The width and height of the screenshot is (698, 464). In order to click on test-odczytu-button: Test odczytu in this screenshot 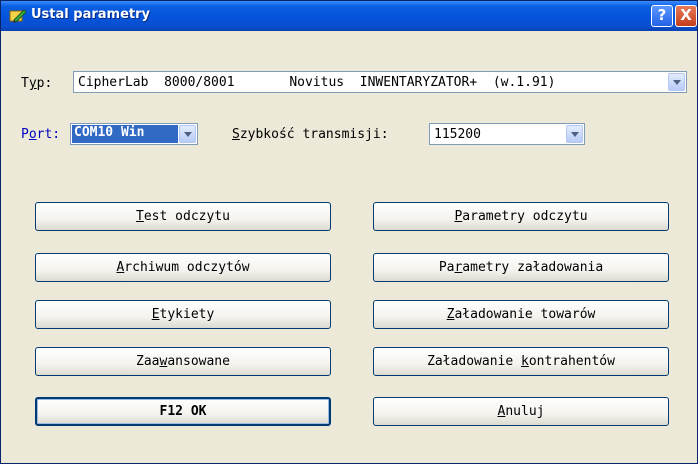, I will do `click(183, 216)`.